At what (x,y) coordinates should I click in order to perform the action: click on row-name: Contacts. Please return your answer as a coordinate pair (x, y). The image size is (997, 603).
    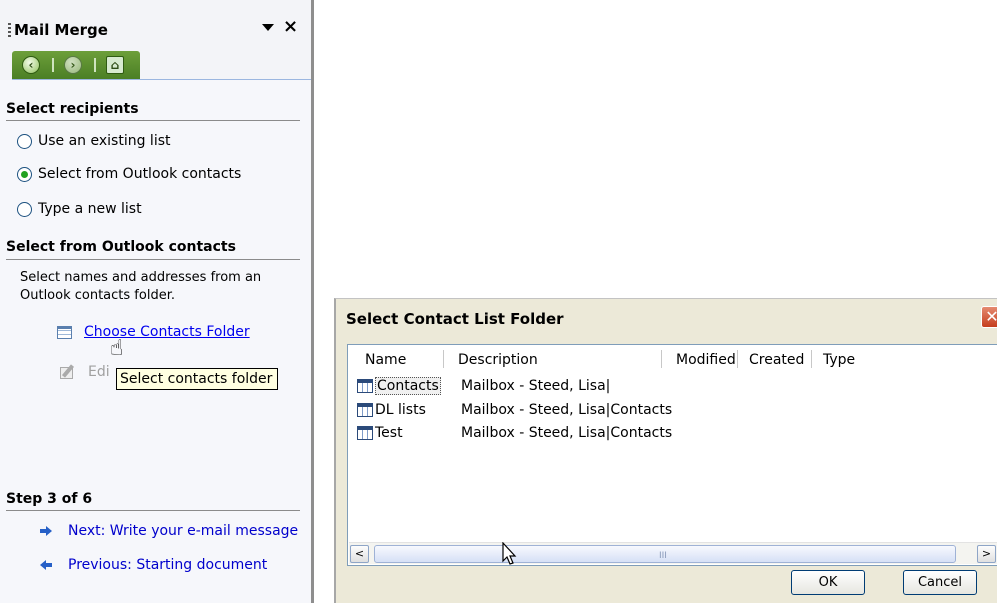
    Looking at the image, I should click on (408, 386).